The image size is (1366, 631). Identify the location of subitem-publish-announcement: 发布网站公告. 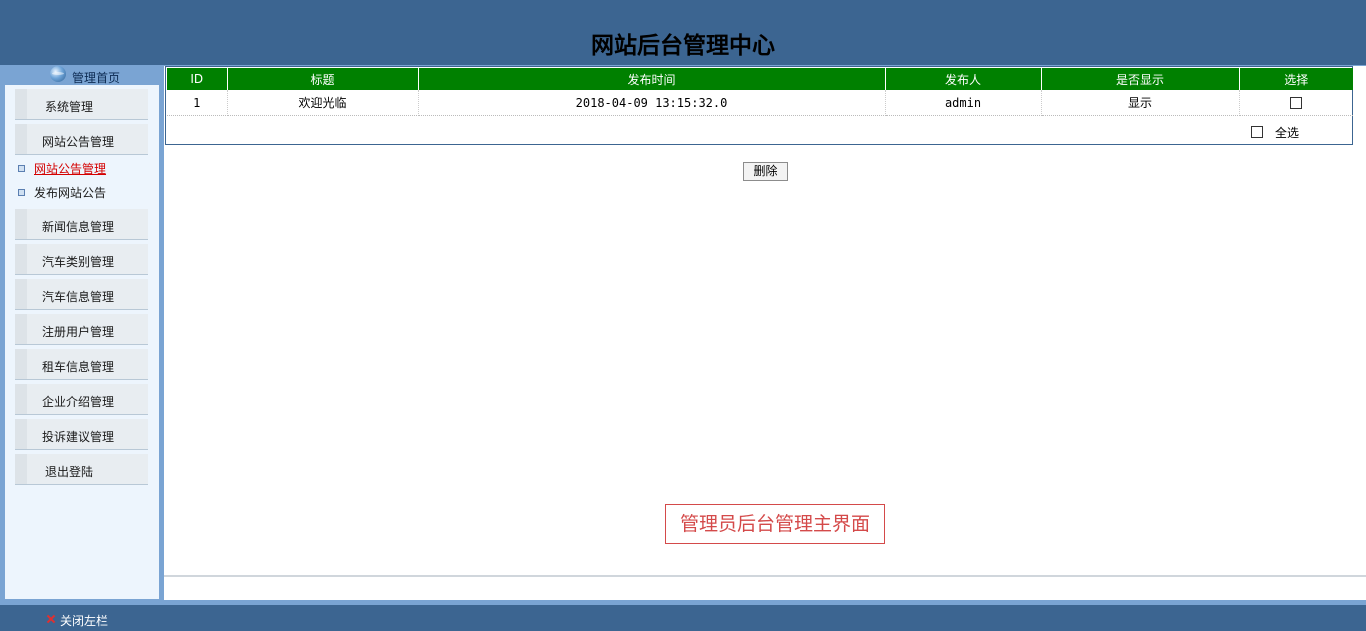
(62, 192).